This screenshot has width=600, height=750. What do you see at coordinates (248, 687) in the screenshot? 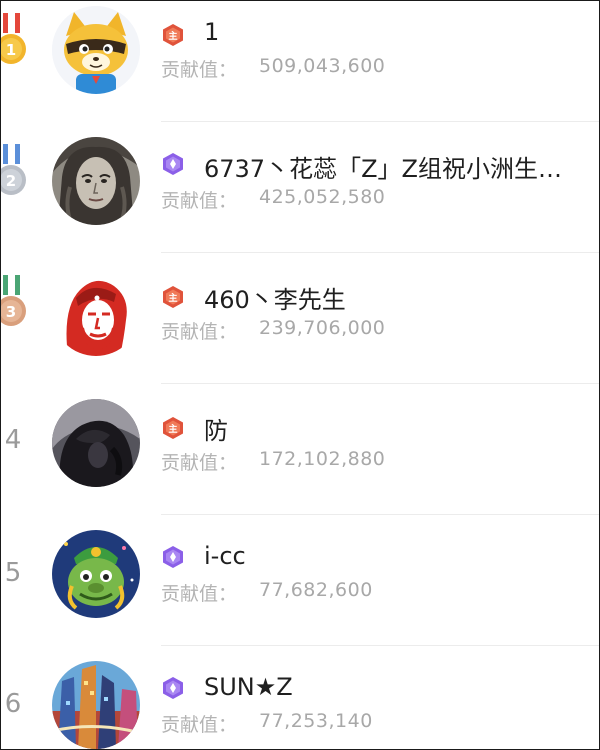
I see `username: SUN★Z` at bounding box center [248, 687].